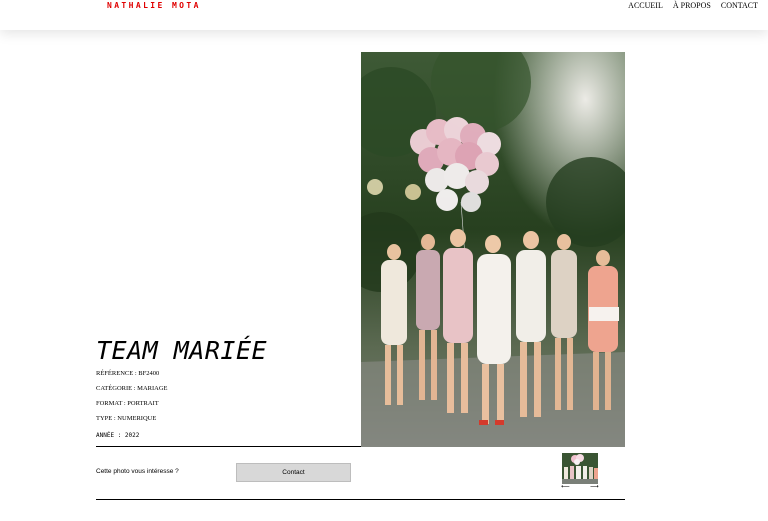 This screenshot has height=521, width=768. I want to click on nav-link-contact: CONTACT, so click(739, 5).